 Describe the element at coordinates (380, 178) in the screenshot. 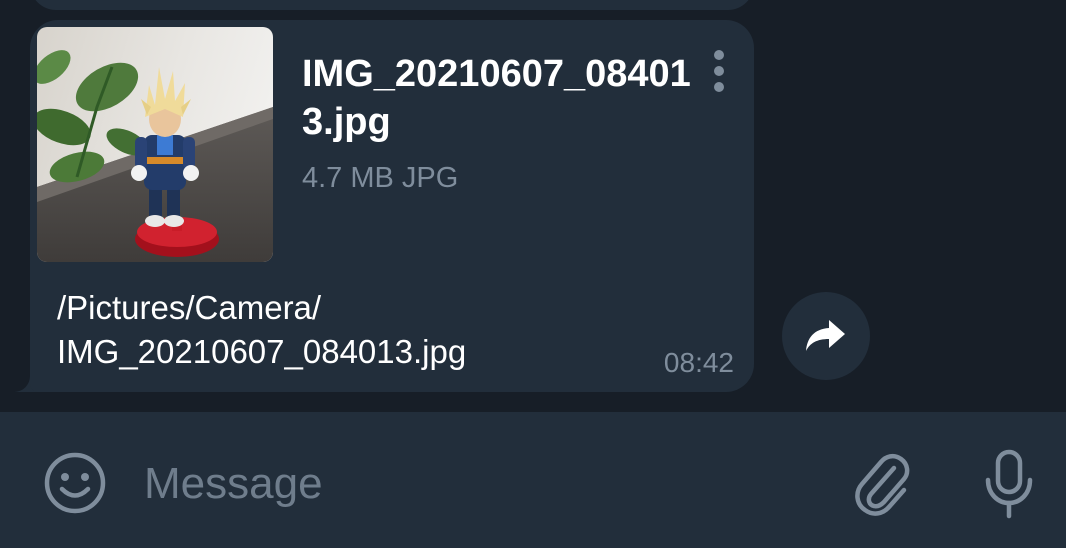

I see `file-size-type: 4.7 MB JPG` at that location.